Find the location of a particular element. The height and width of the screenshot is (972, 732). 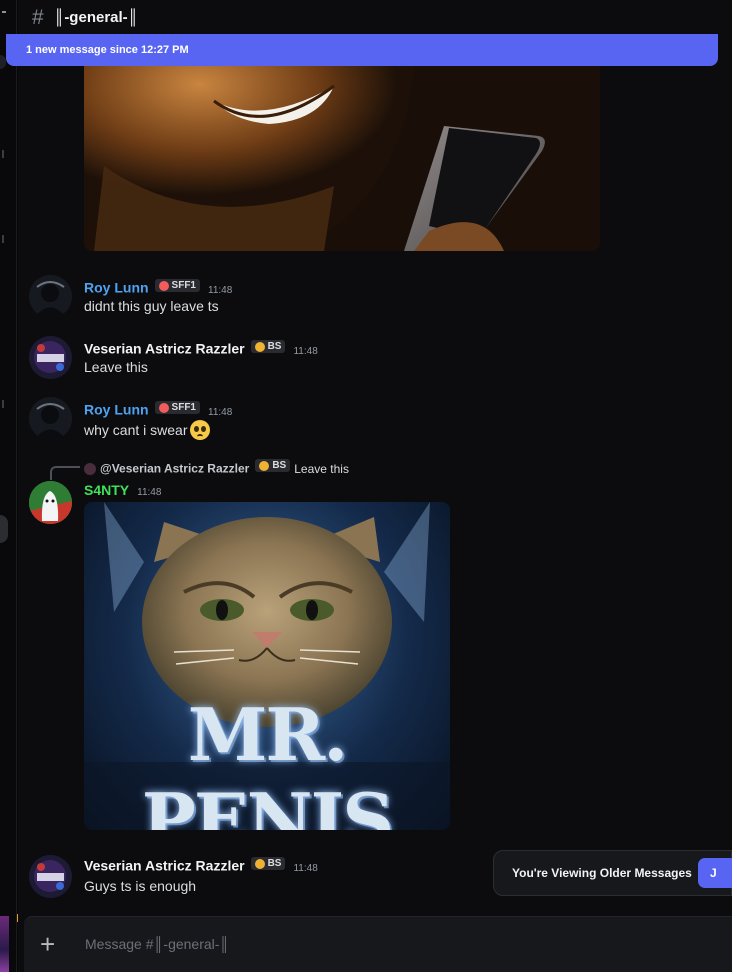

reply-connector is located at coordinates (65, 473).